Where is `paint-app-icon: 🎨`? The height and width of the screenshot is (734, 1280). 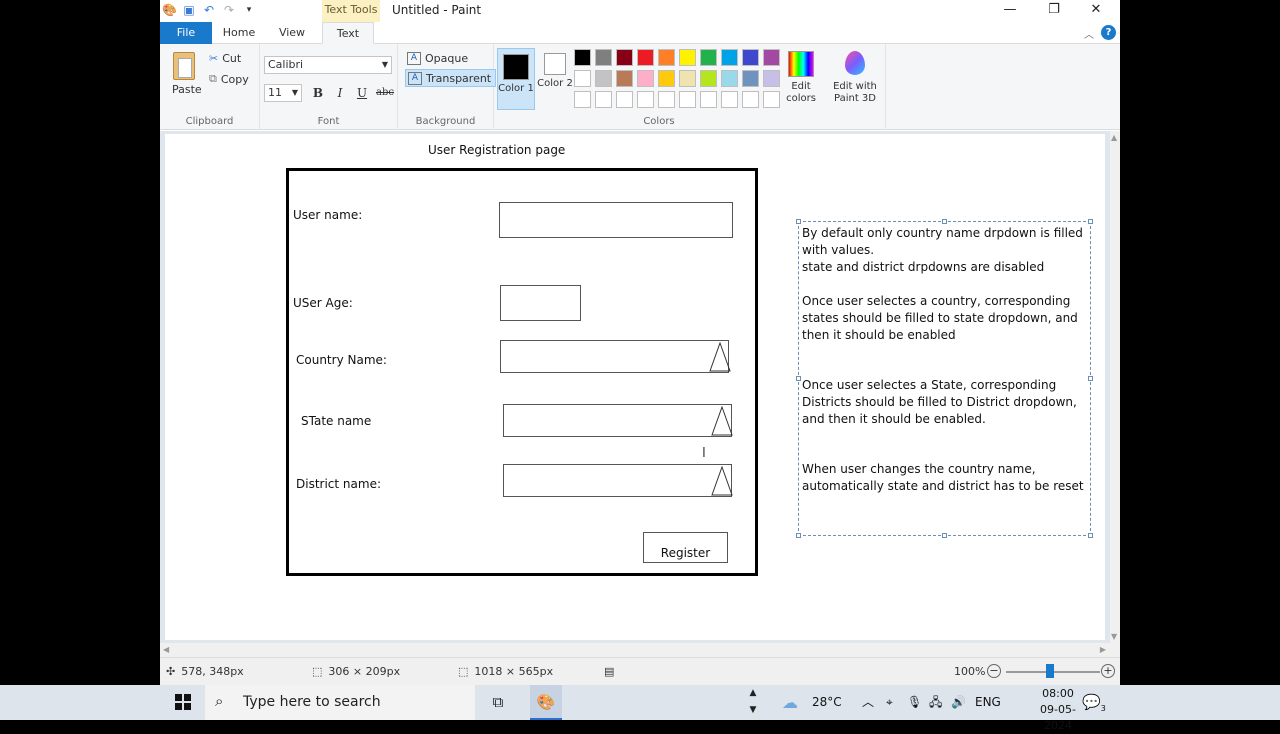 paint-app-icon: 🎨 is located at coordinates (169, 10).